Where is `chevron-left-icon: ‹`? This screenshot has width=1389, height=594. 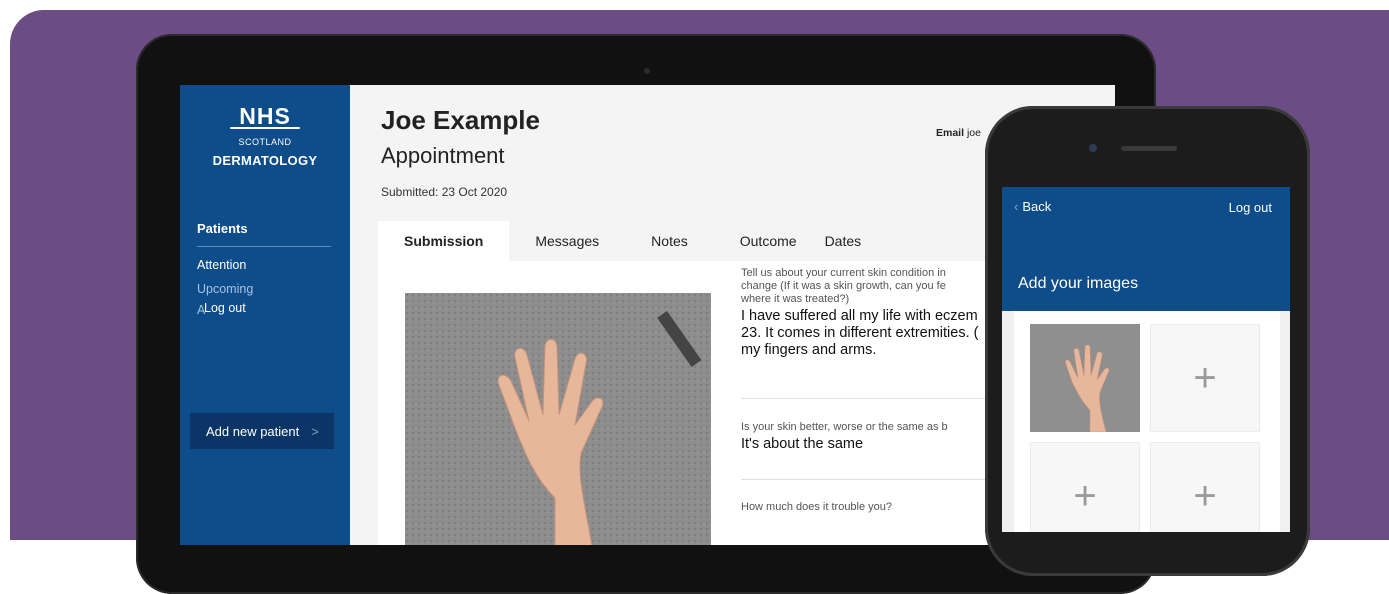 chevron-left-icon: ‹ is located at coordinates (1016, 206).